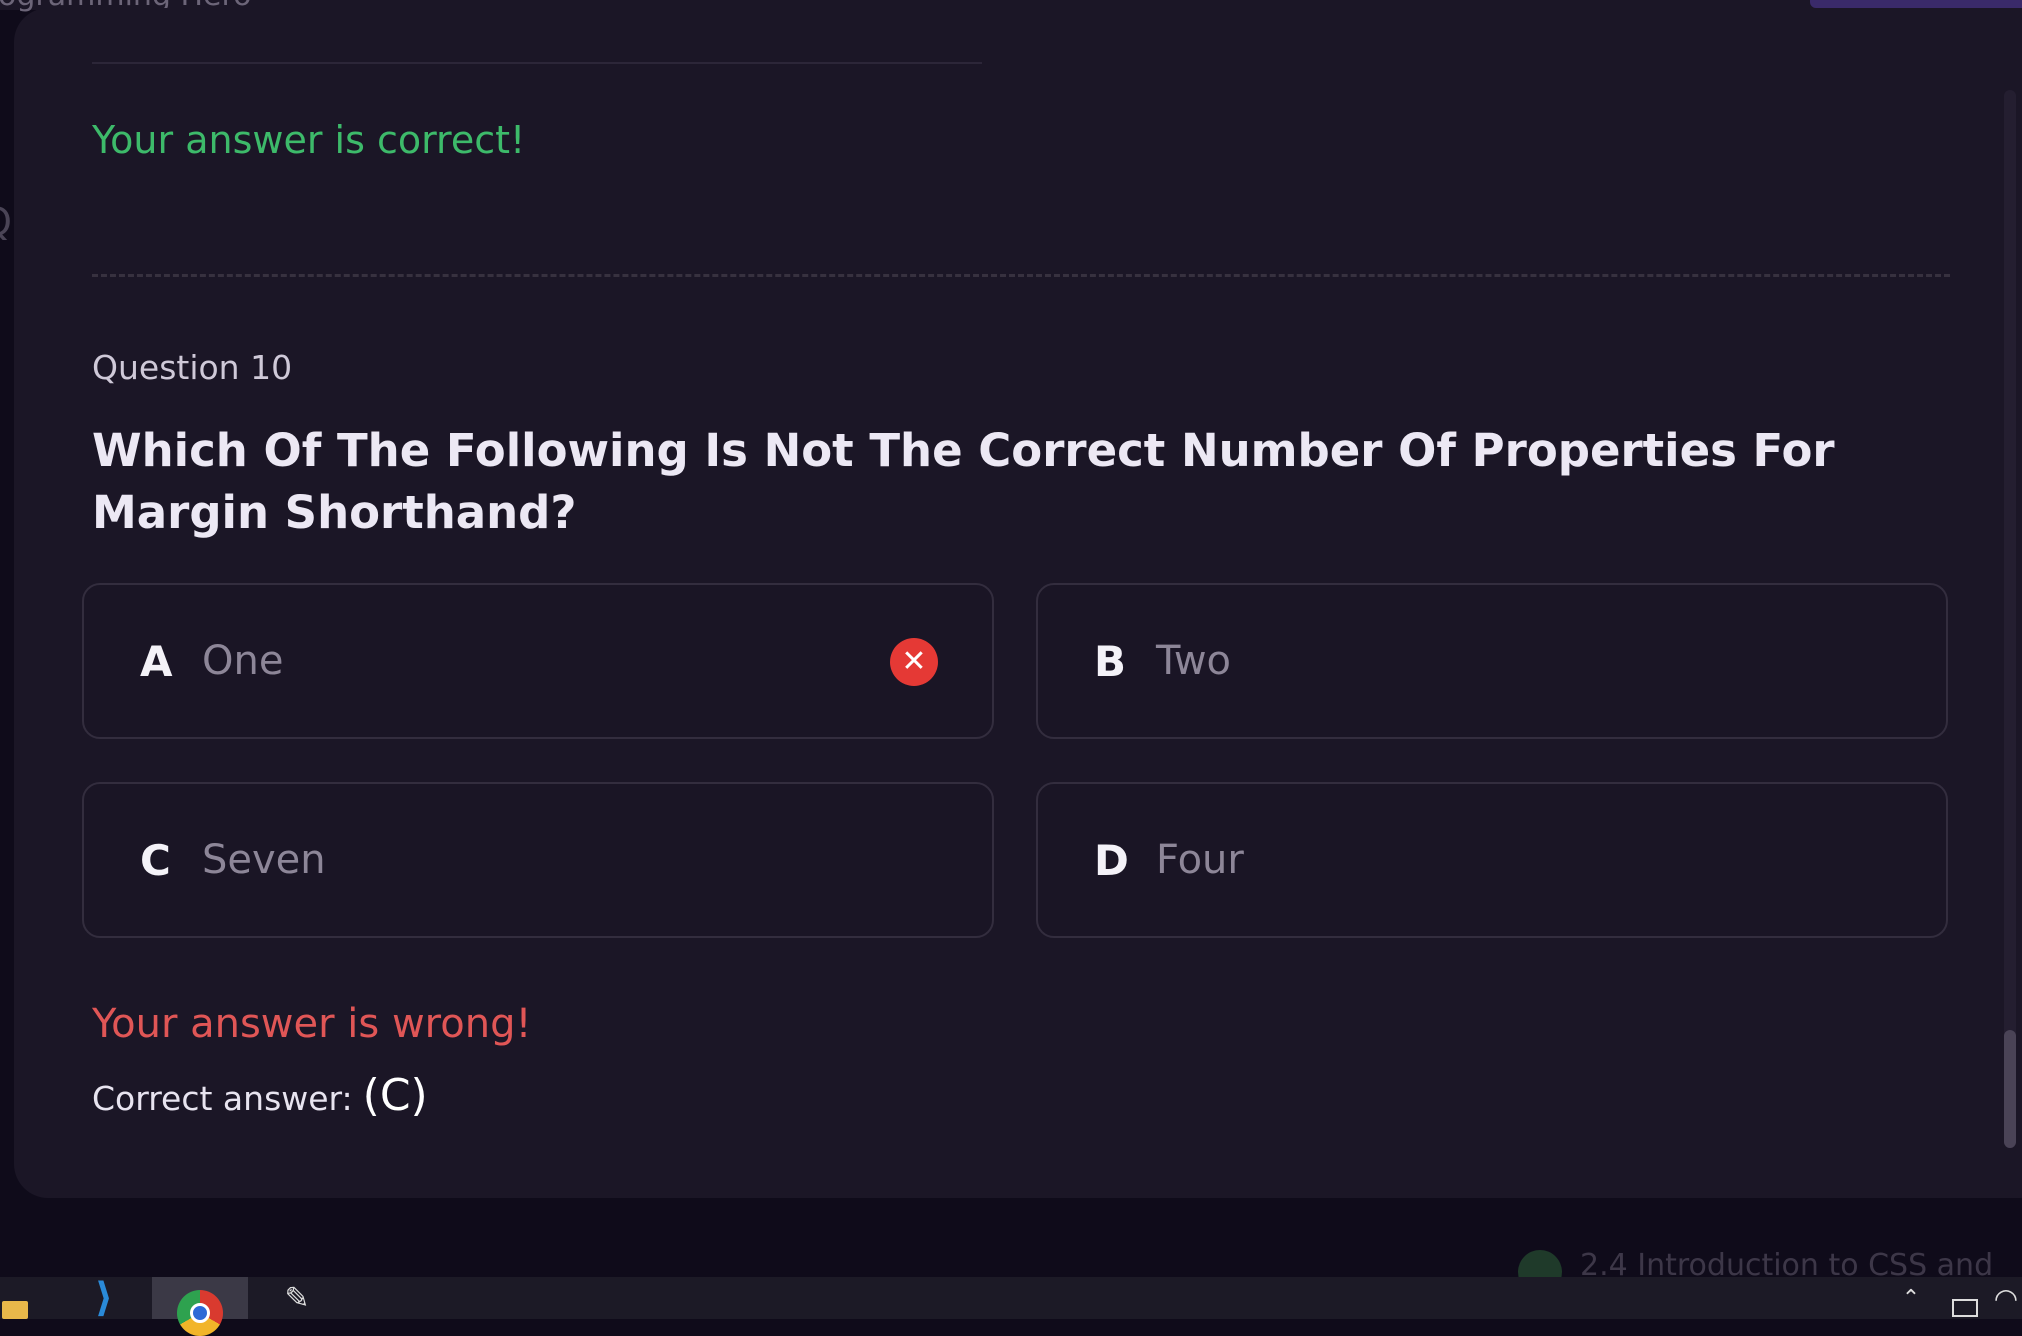 This screenshot has width=2022, height=1336. I want to click on taskbar: ⟩ ✎ ⌃ ◠, so click(1011, 1305).